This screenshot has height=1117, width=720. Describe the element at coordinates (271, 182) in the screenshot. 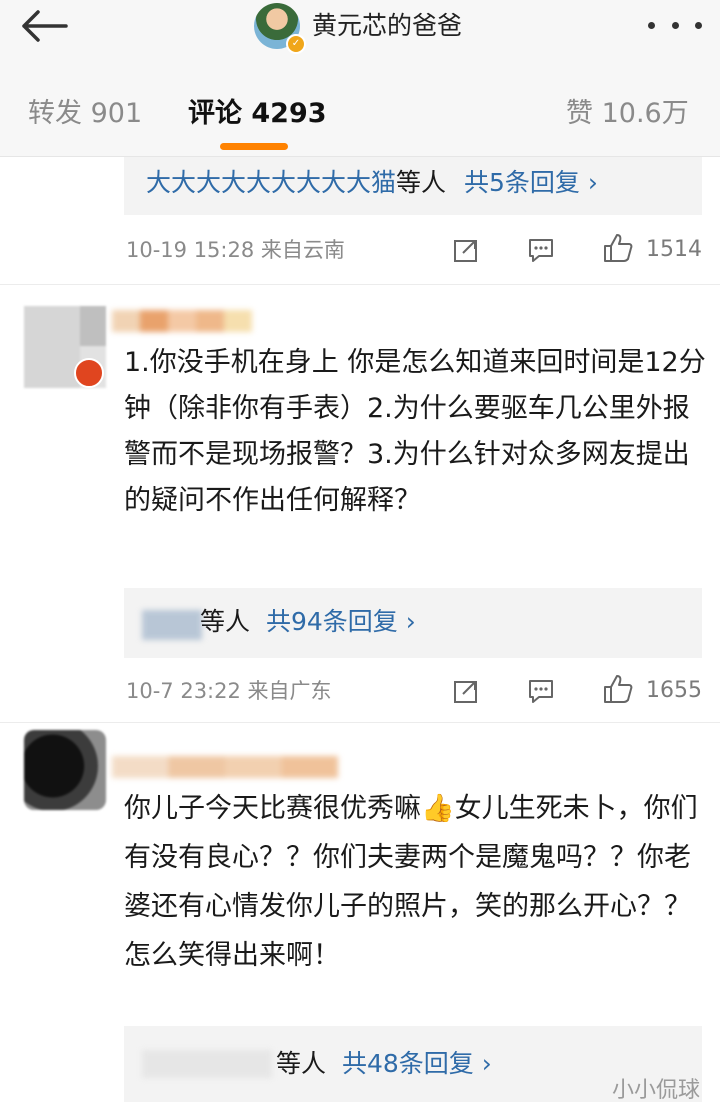

I see `reply-author-names: 大大大大大大大大大猫` at that location.